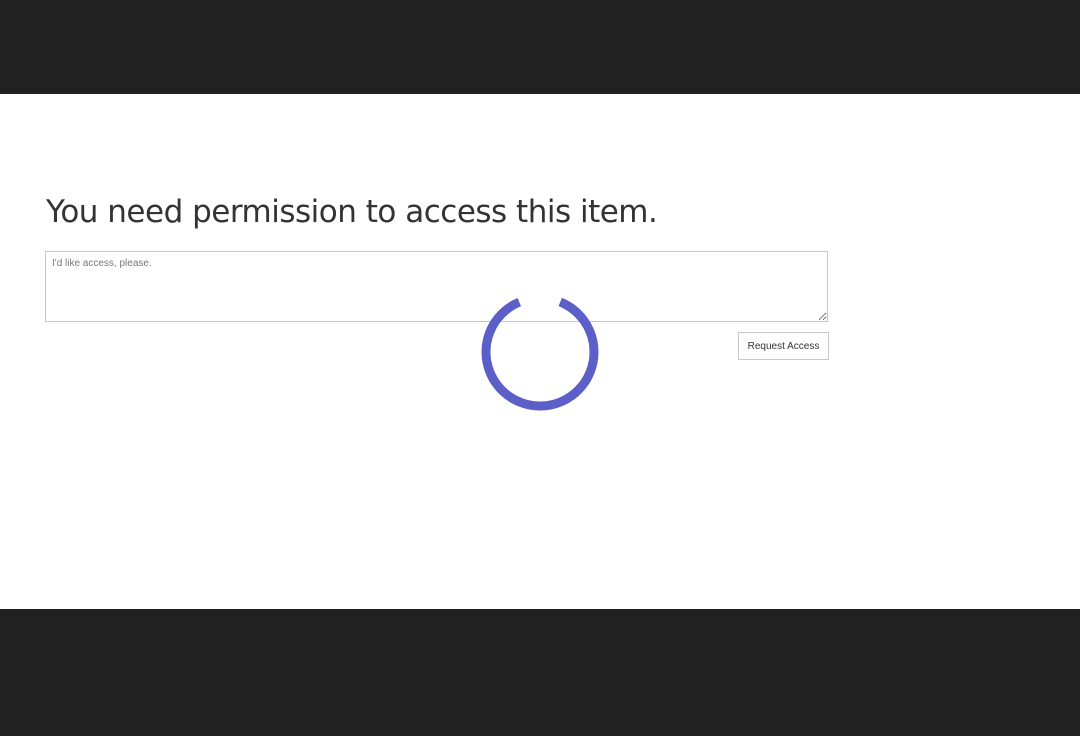 This screenshot has width=1080, height=736. Describe the element at coordinates (540, 47) in the screenshot. I see `top-letterbox-bar` at that location.